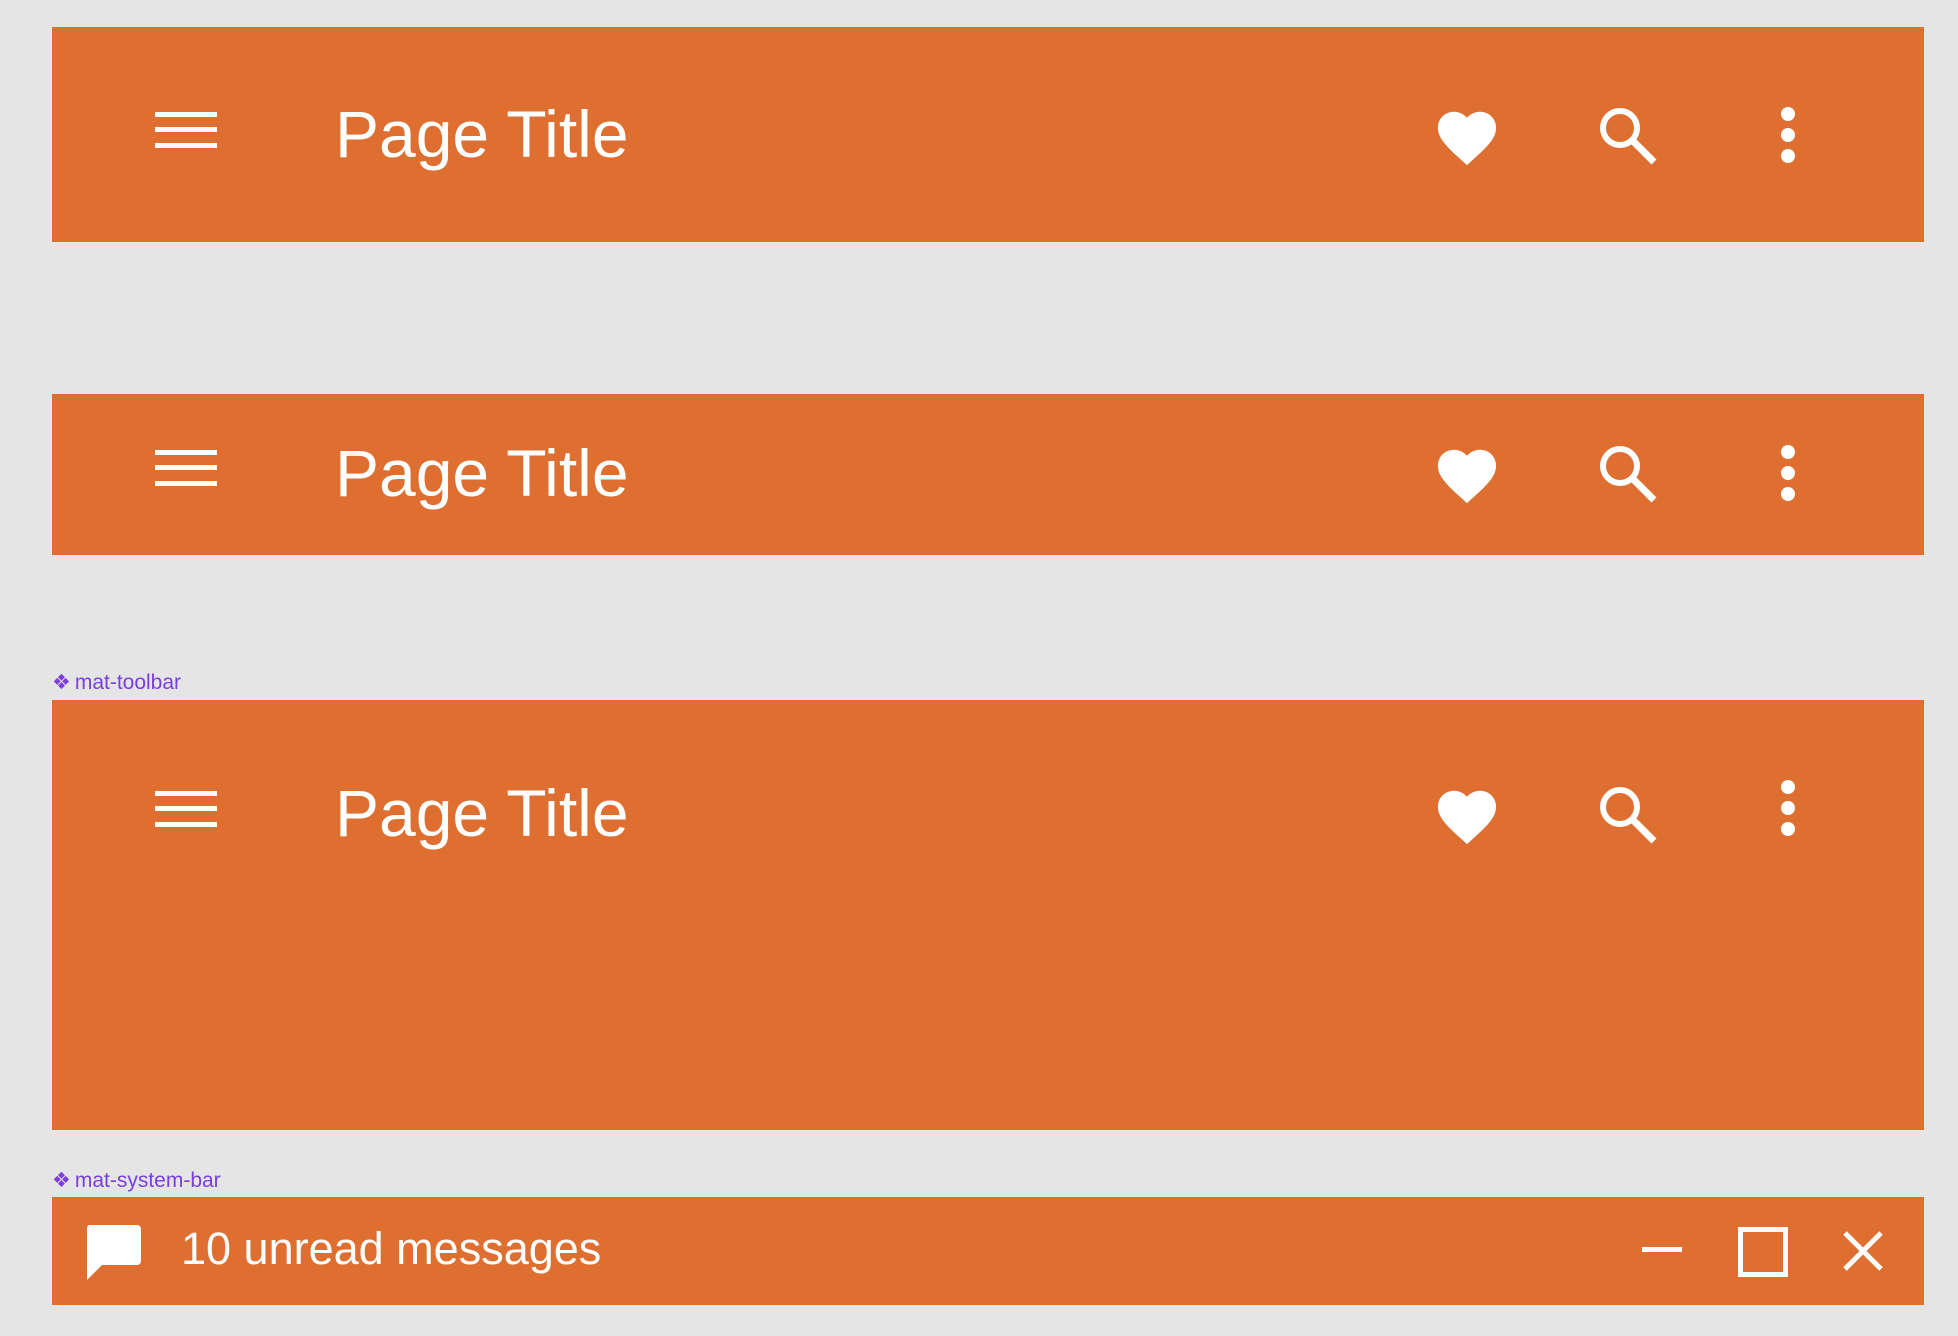  Describe the element at coordinates (988, 1251) in the screenshot. I see `mat-system-bar: 10 unread messages` at that location.